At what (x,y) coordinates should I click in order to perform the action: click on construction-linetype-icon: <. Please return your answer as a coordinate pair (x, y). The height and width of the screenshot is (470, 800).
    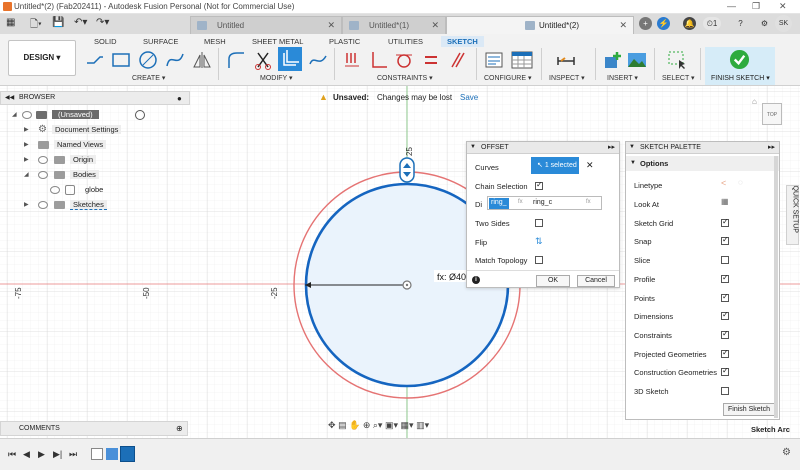
    Looking at the image, I should click on (723, 183).